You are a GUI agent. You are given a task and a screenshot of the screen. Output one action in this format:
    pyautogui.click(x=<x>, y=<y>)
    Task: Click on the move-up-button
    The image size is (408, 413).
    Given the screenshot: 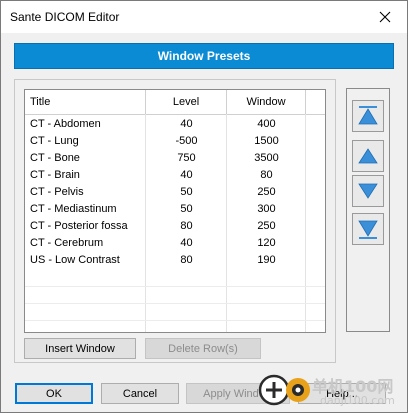 What is the action you would take?
    pyautogui.click(x=368, y=156)
    